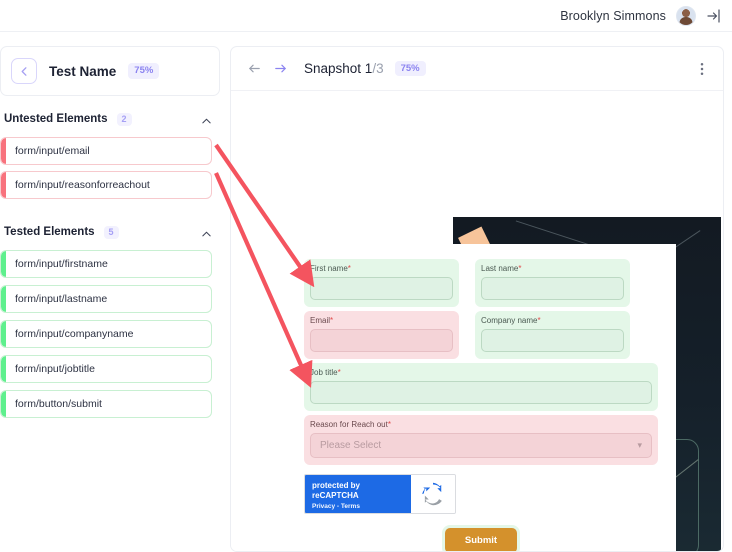 The width and height of the screenshot is (732, 552). Describe the element at coordinates (124, 119) in the screenshot. I see `group-count-untested: 2` at that location.